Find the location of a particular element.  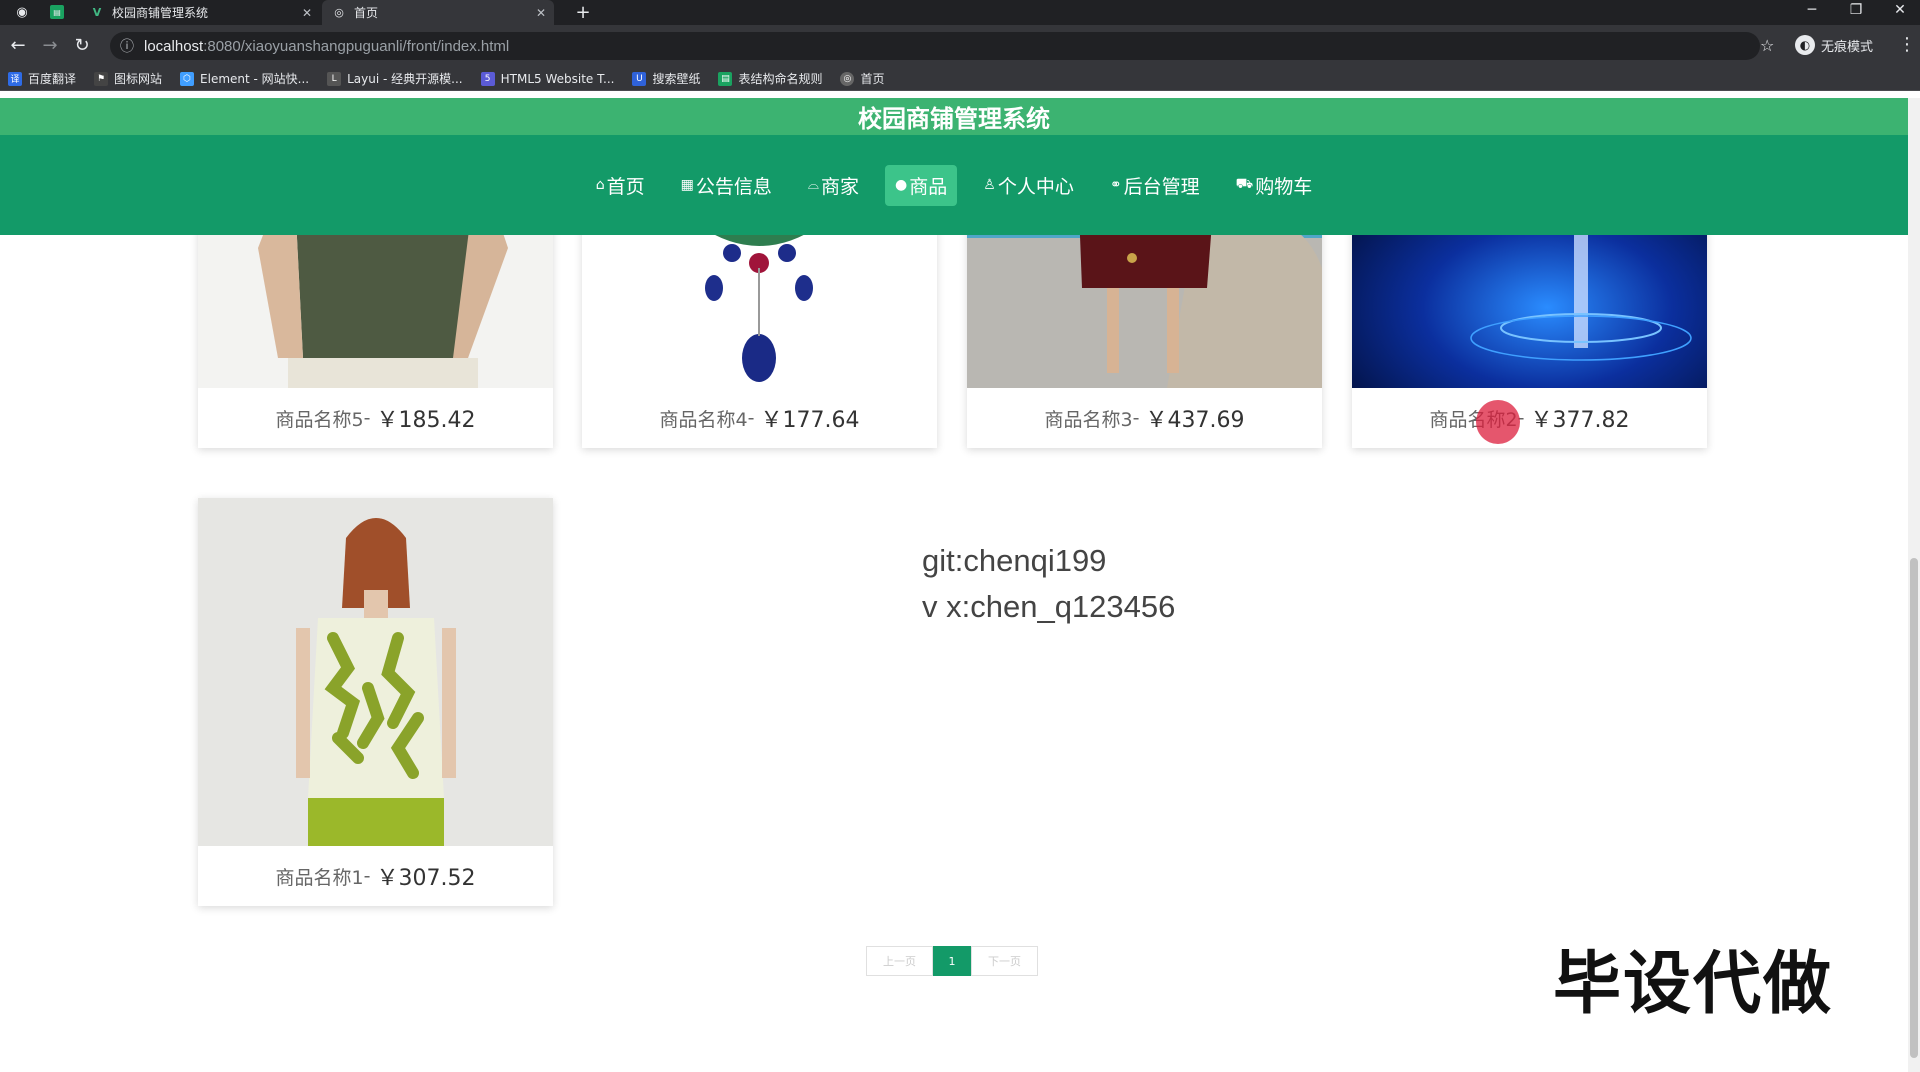

bookmark-label: 百度翻译 is located at coordinates (52, 79).